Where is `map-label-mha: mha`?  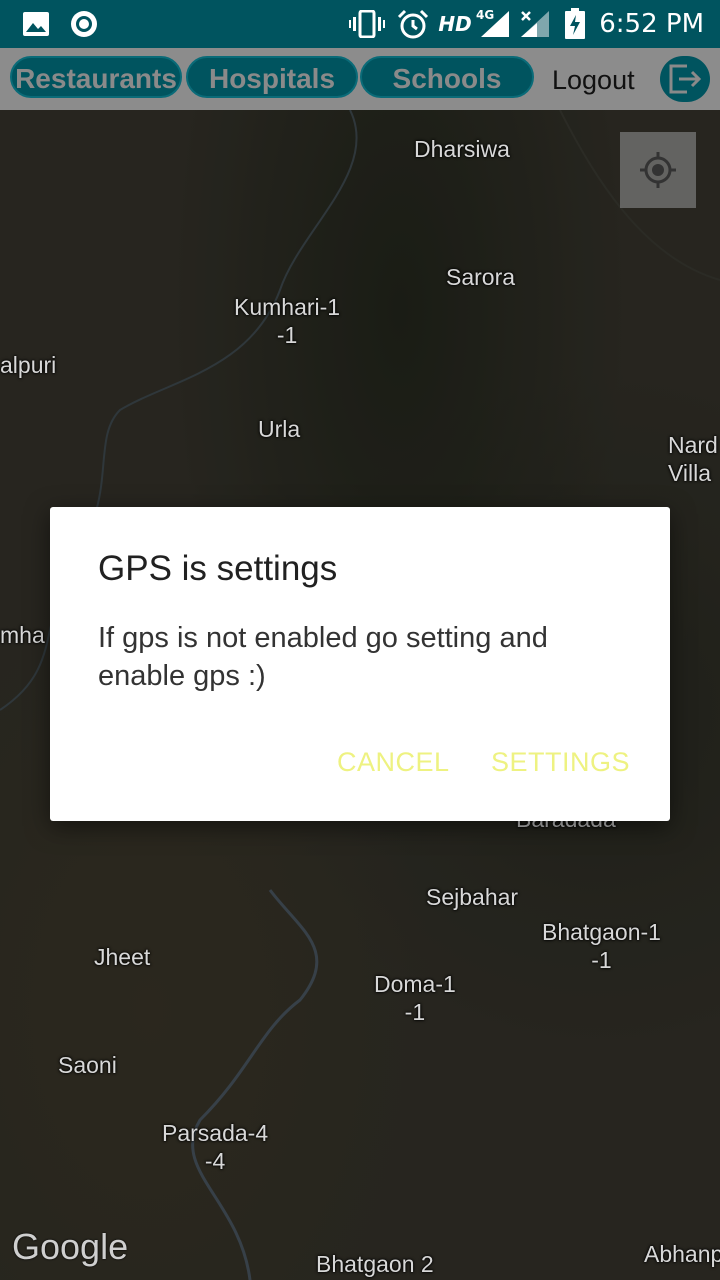
map-label-mha: mha is located at coordinates (22, 635).